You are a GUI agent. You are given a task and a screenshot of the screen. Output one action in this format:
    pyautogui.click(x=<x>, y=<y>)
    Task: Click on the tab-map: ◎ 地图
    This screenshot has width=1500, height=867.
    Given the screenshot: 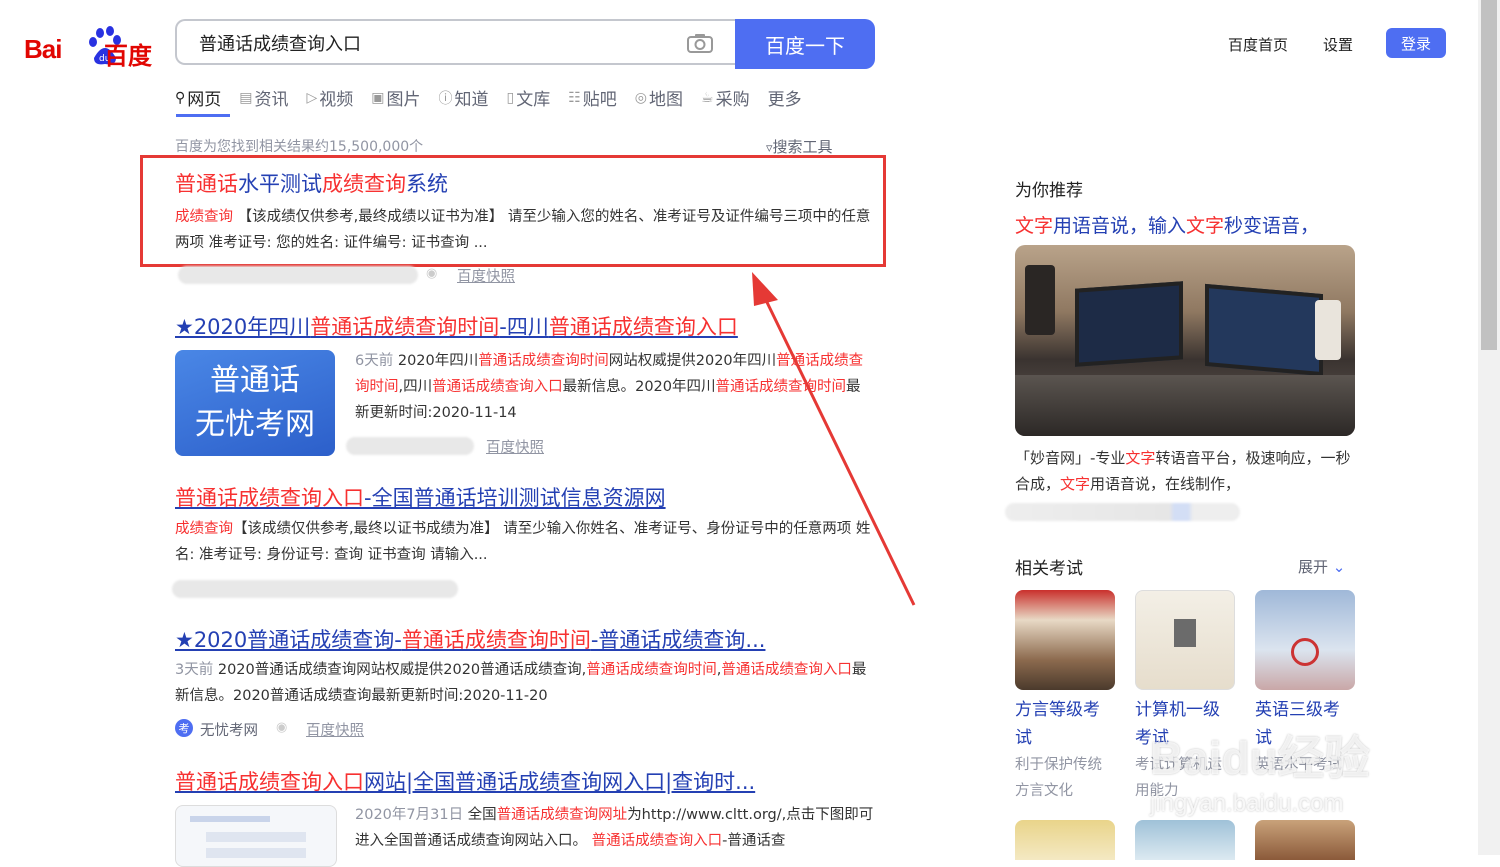 What is the action you would take?
    pyautogui.click(x=658, y=98)
    